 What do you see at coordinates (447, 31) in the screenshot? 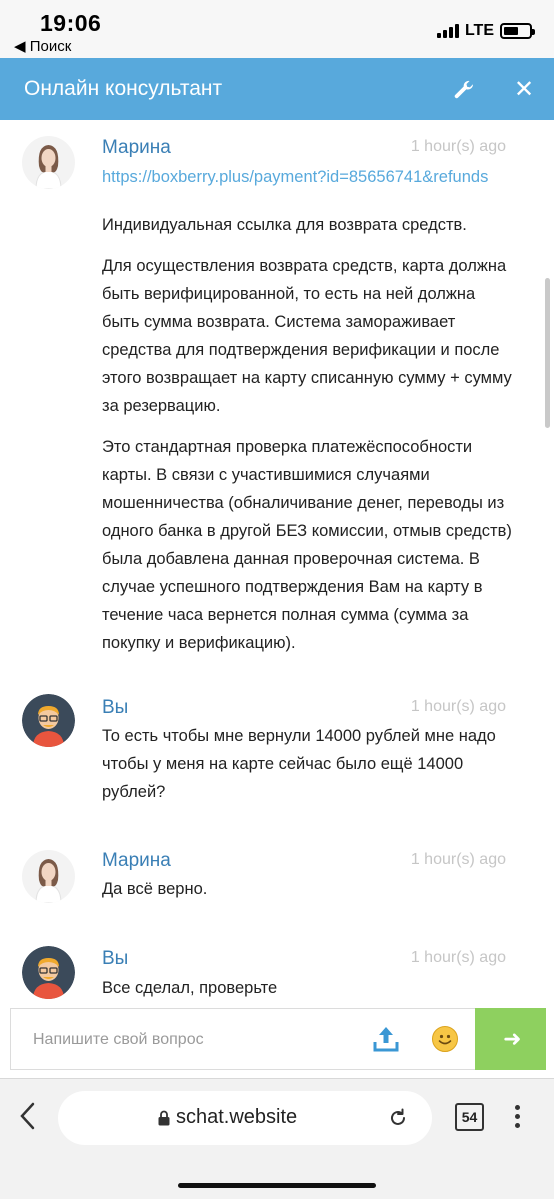
I see `signal-icon` at bounding box center [447, 31].